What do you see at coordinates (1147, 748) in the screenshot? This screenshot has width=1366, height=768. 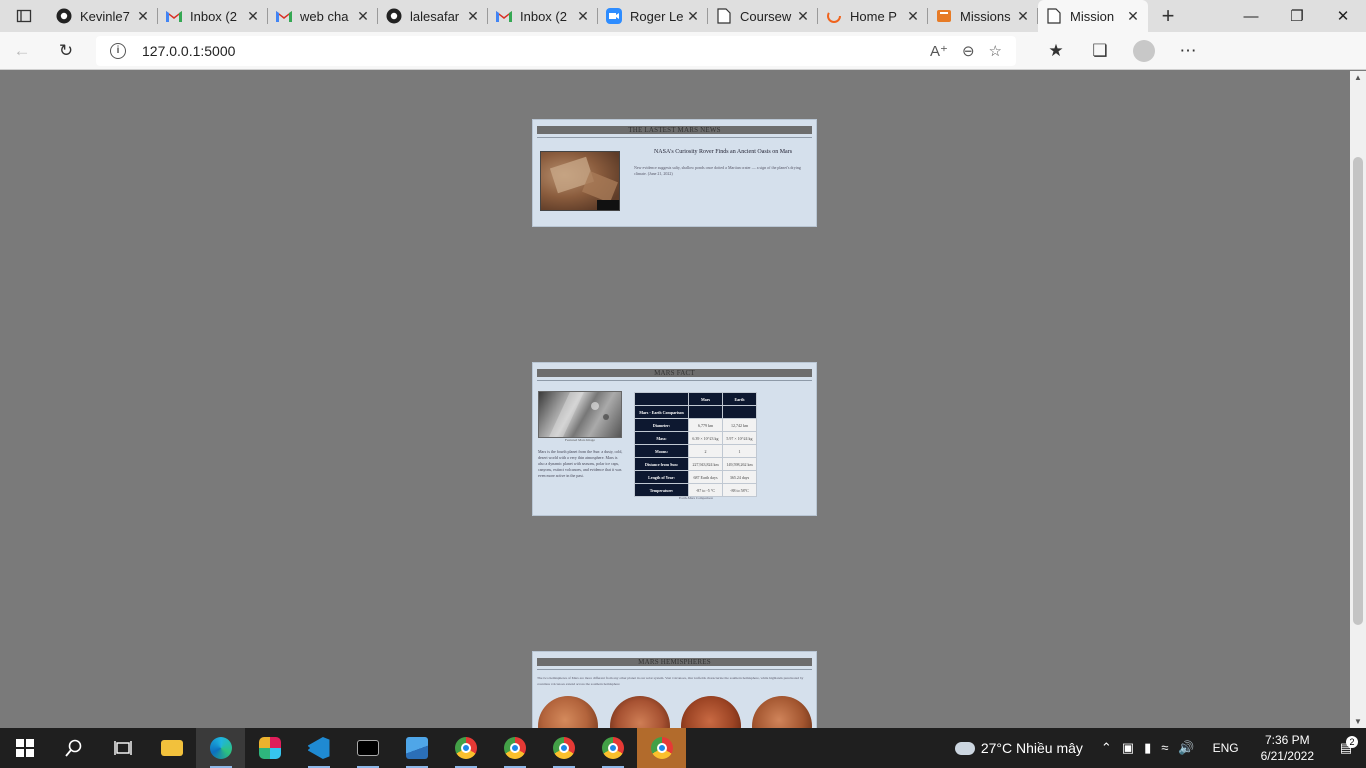 I see `battery-icon: ▮` at bounding box center [1147, 748].